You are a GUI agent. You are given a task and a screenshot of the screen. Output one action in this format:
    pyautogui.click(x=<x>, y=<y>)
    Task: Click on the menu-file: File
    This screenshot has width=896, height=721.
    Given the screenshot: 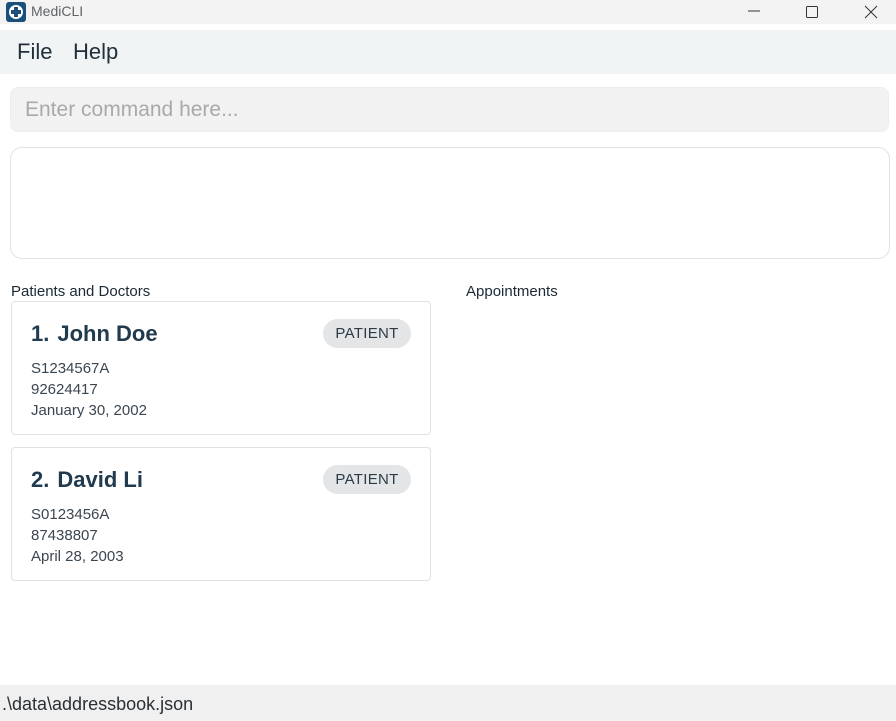 What is the action you would take?
    pyautogui.click(x=34, y=52)
    